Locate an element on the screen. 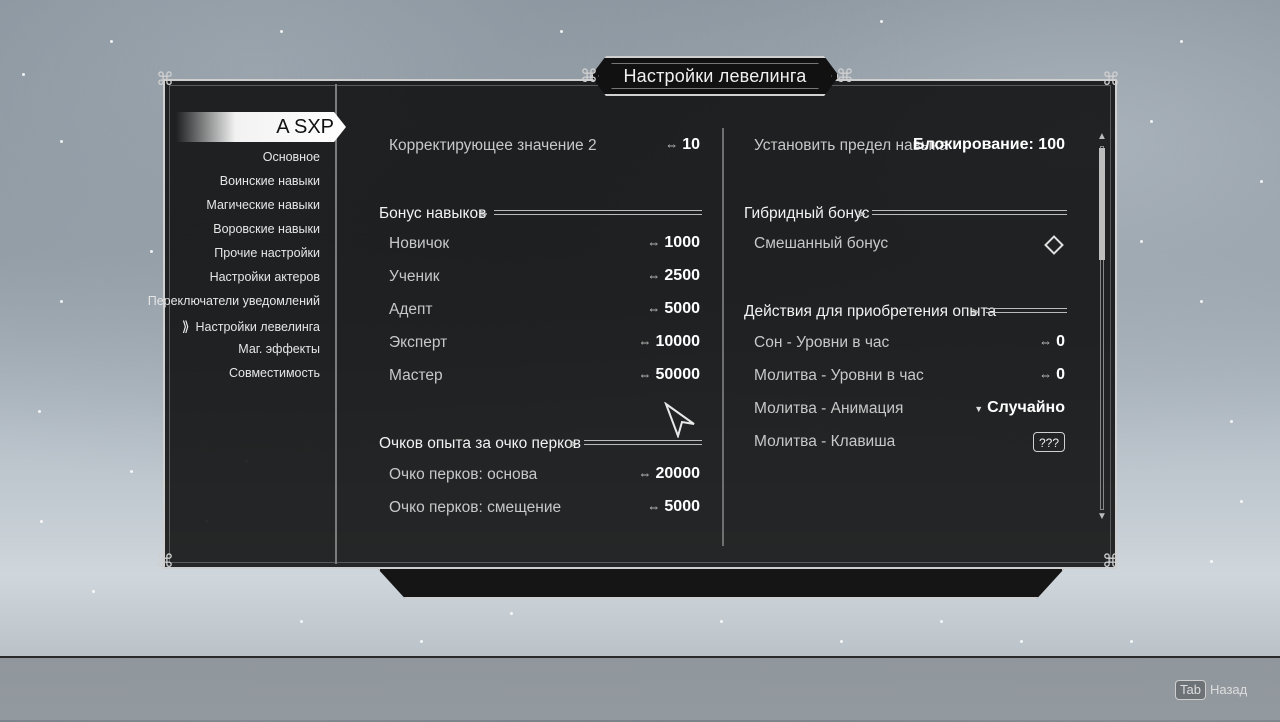 This screenshot has height=722, width=1280. sidebar-item-magic-effects: Маг. эффекты is located at coordinates (279, 349).